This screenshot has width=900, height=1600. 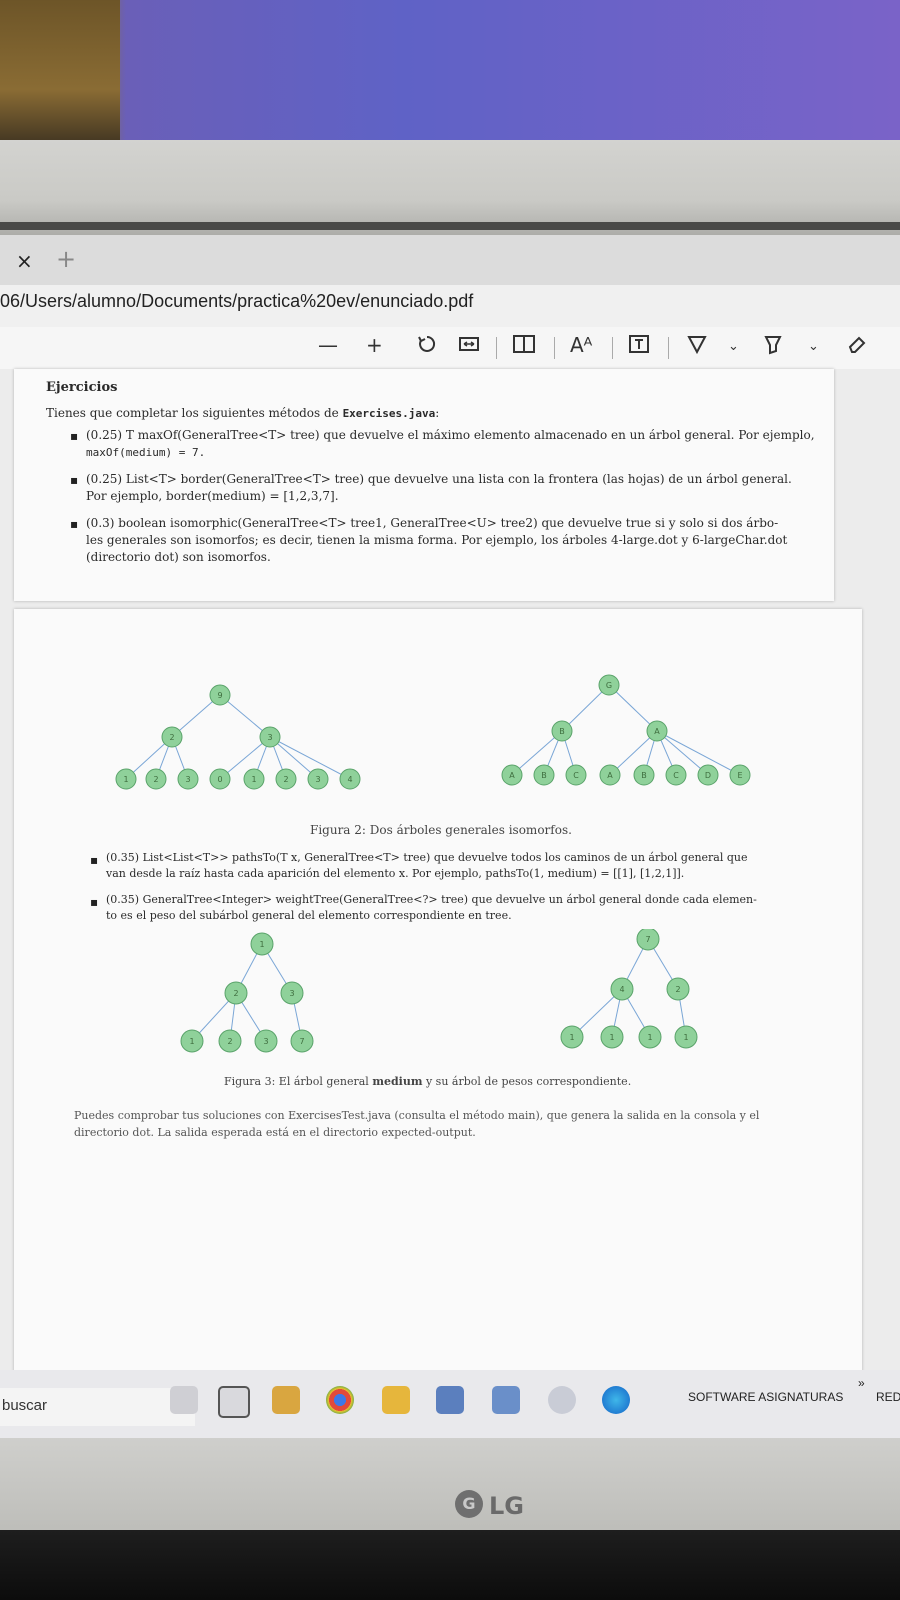 What do you see at coordinates (765, 1397) in the screenshot?
I see `tray-label: SOFTWARE ASIGNATURAS` at bounding box center [765, 1397].